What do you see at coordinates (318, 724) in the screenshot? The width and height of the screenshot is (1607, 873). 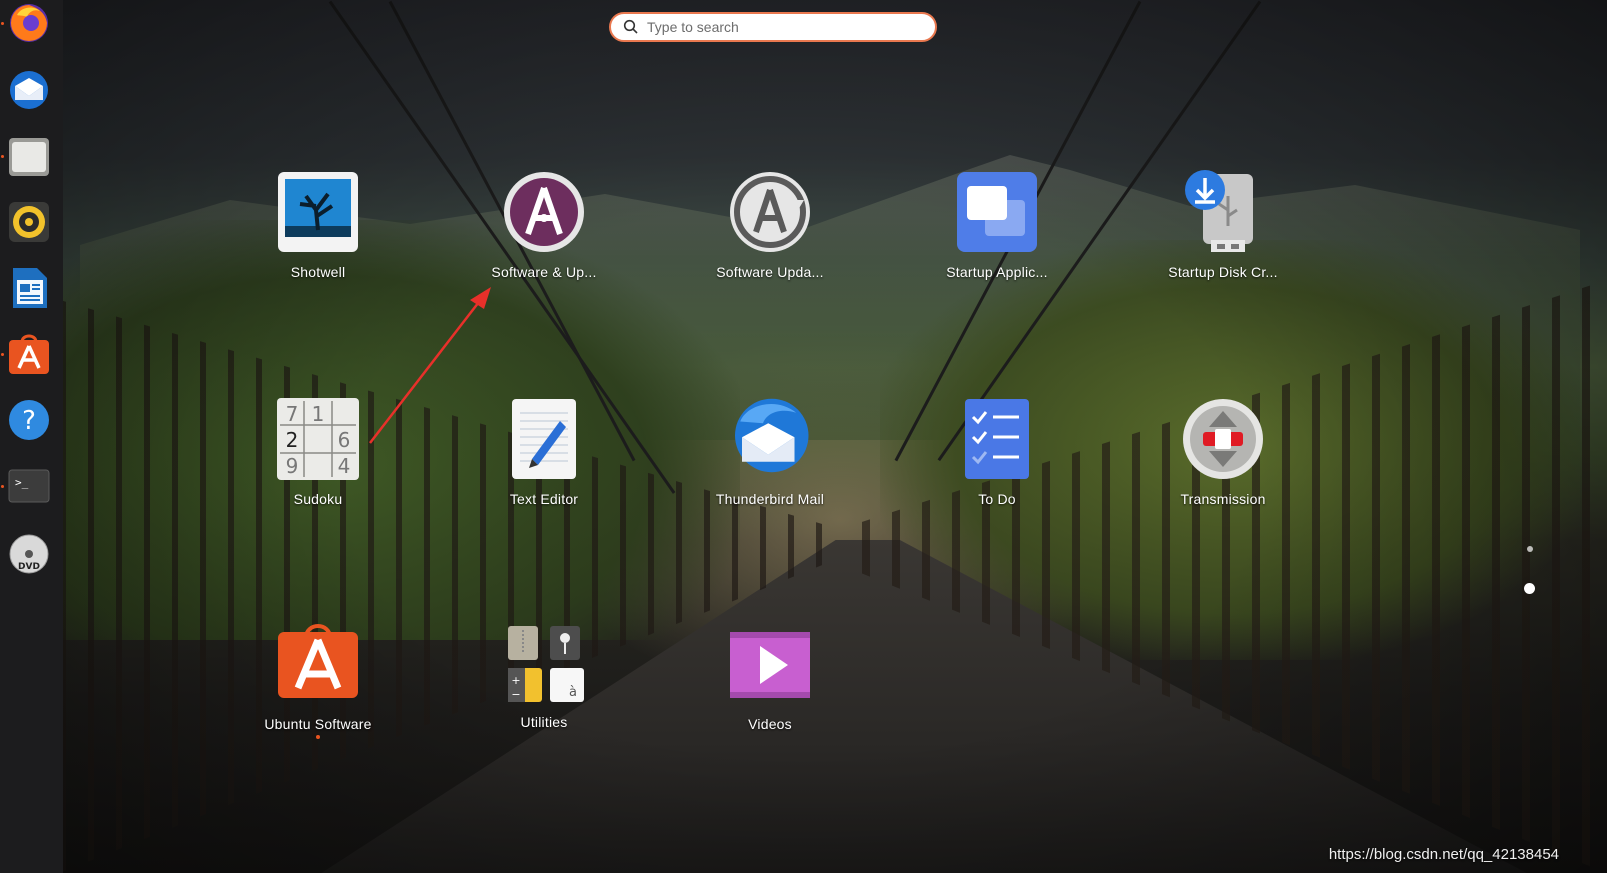 I see `app-label: Ubuntu Software` at bounding box center [318, 724].